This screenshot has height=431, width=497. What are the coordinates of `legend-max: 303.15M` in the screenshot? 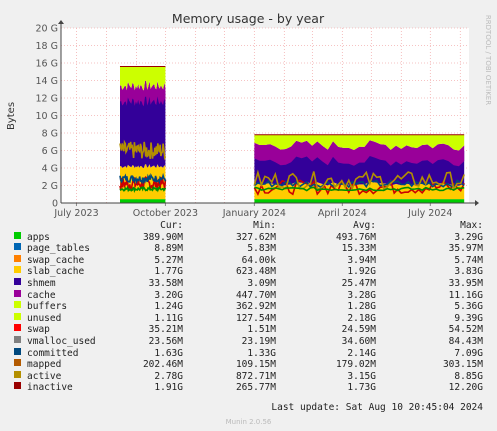 It's located at (462, 365).